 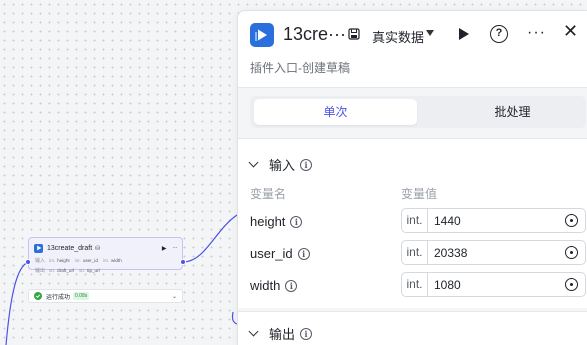 What do you see at coordinates (398, 36) in the screenshot?
I see `data-mode-select: 真实数据` at bounding box center [398, 36].